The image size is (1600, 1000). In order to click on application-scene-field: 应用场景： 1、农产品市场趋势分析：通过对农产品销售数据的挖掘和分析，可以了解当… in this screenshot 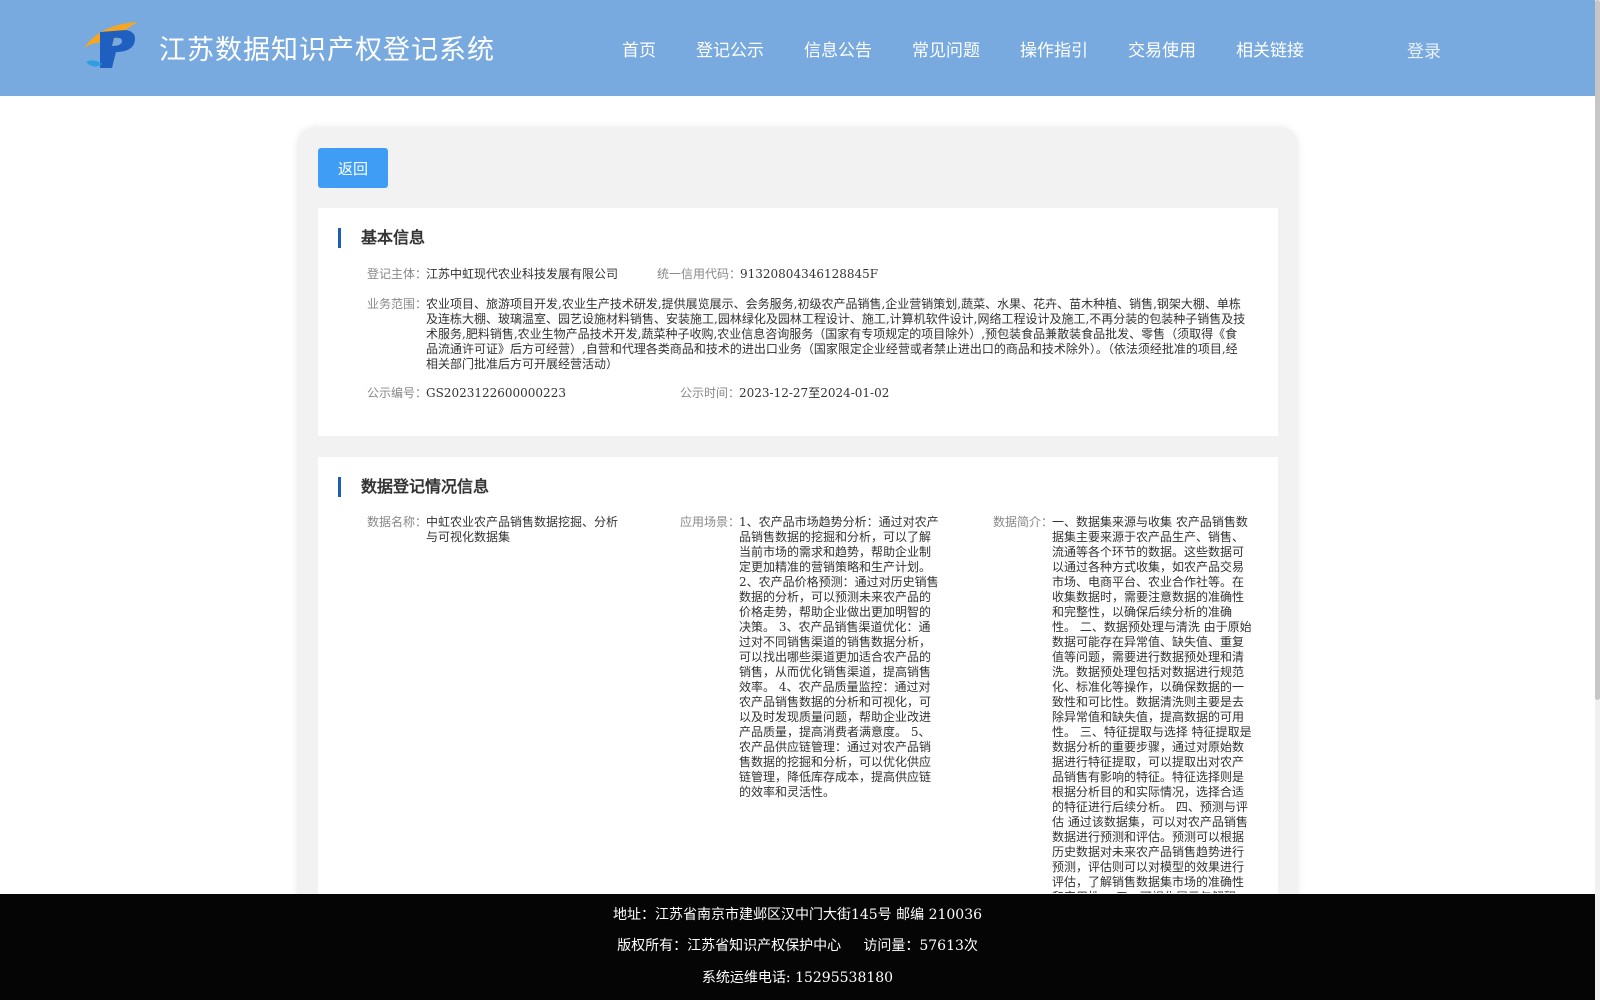, I will do `click(815, 705)`.